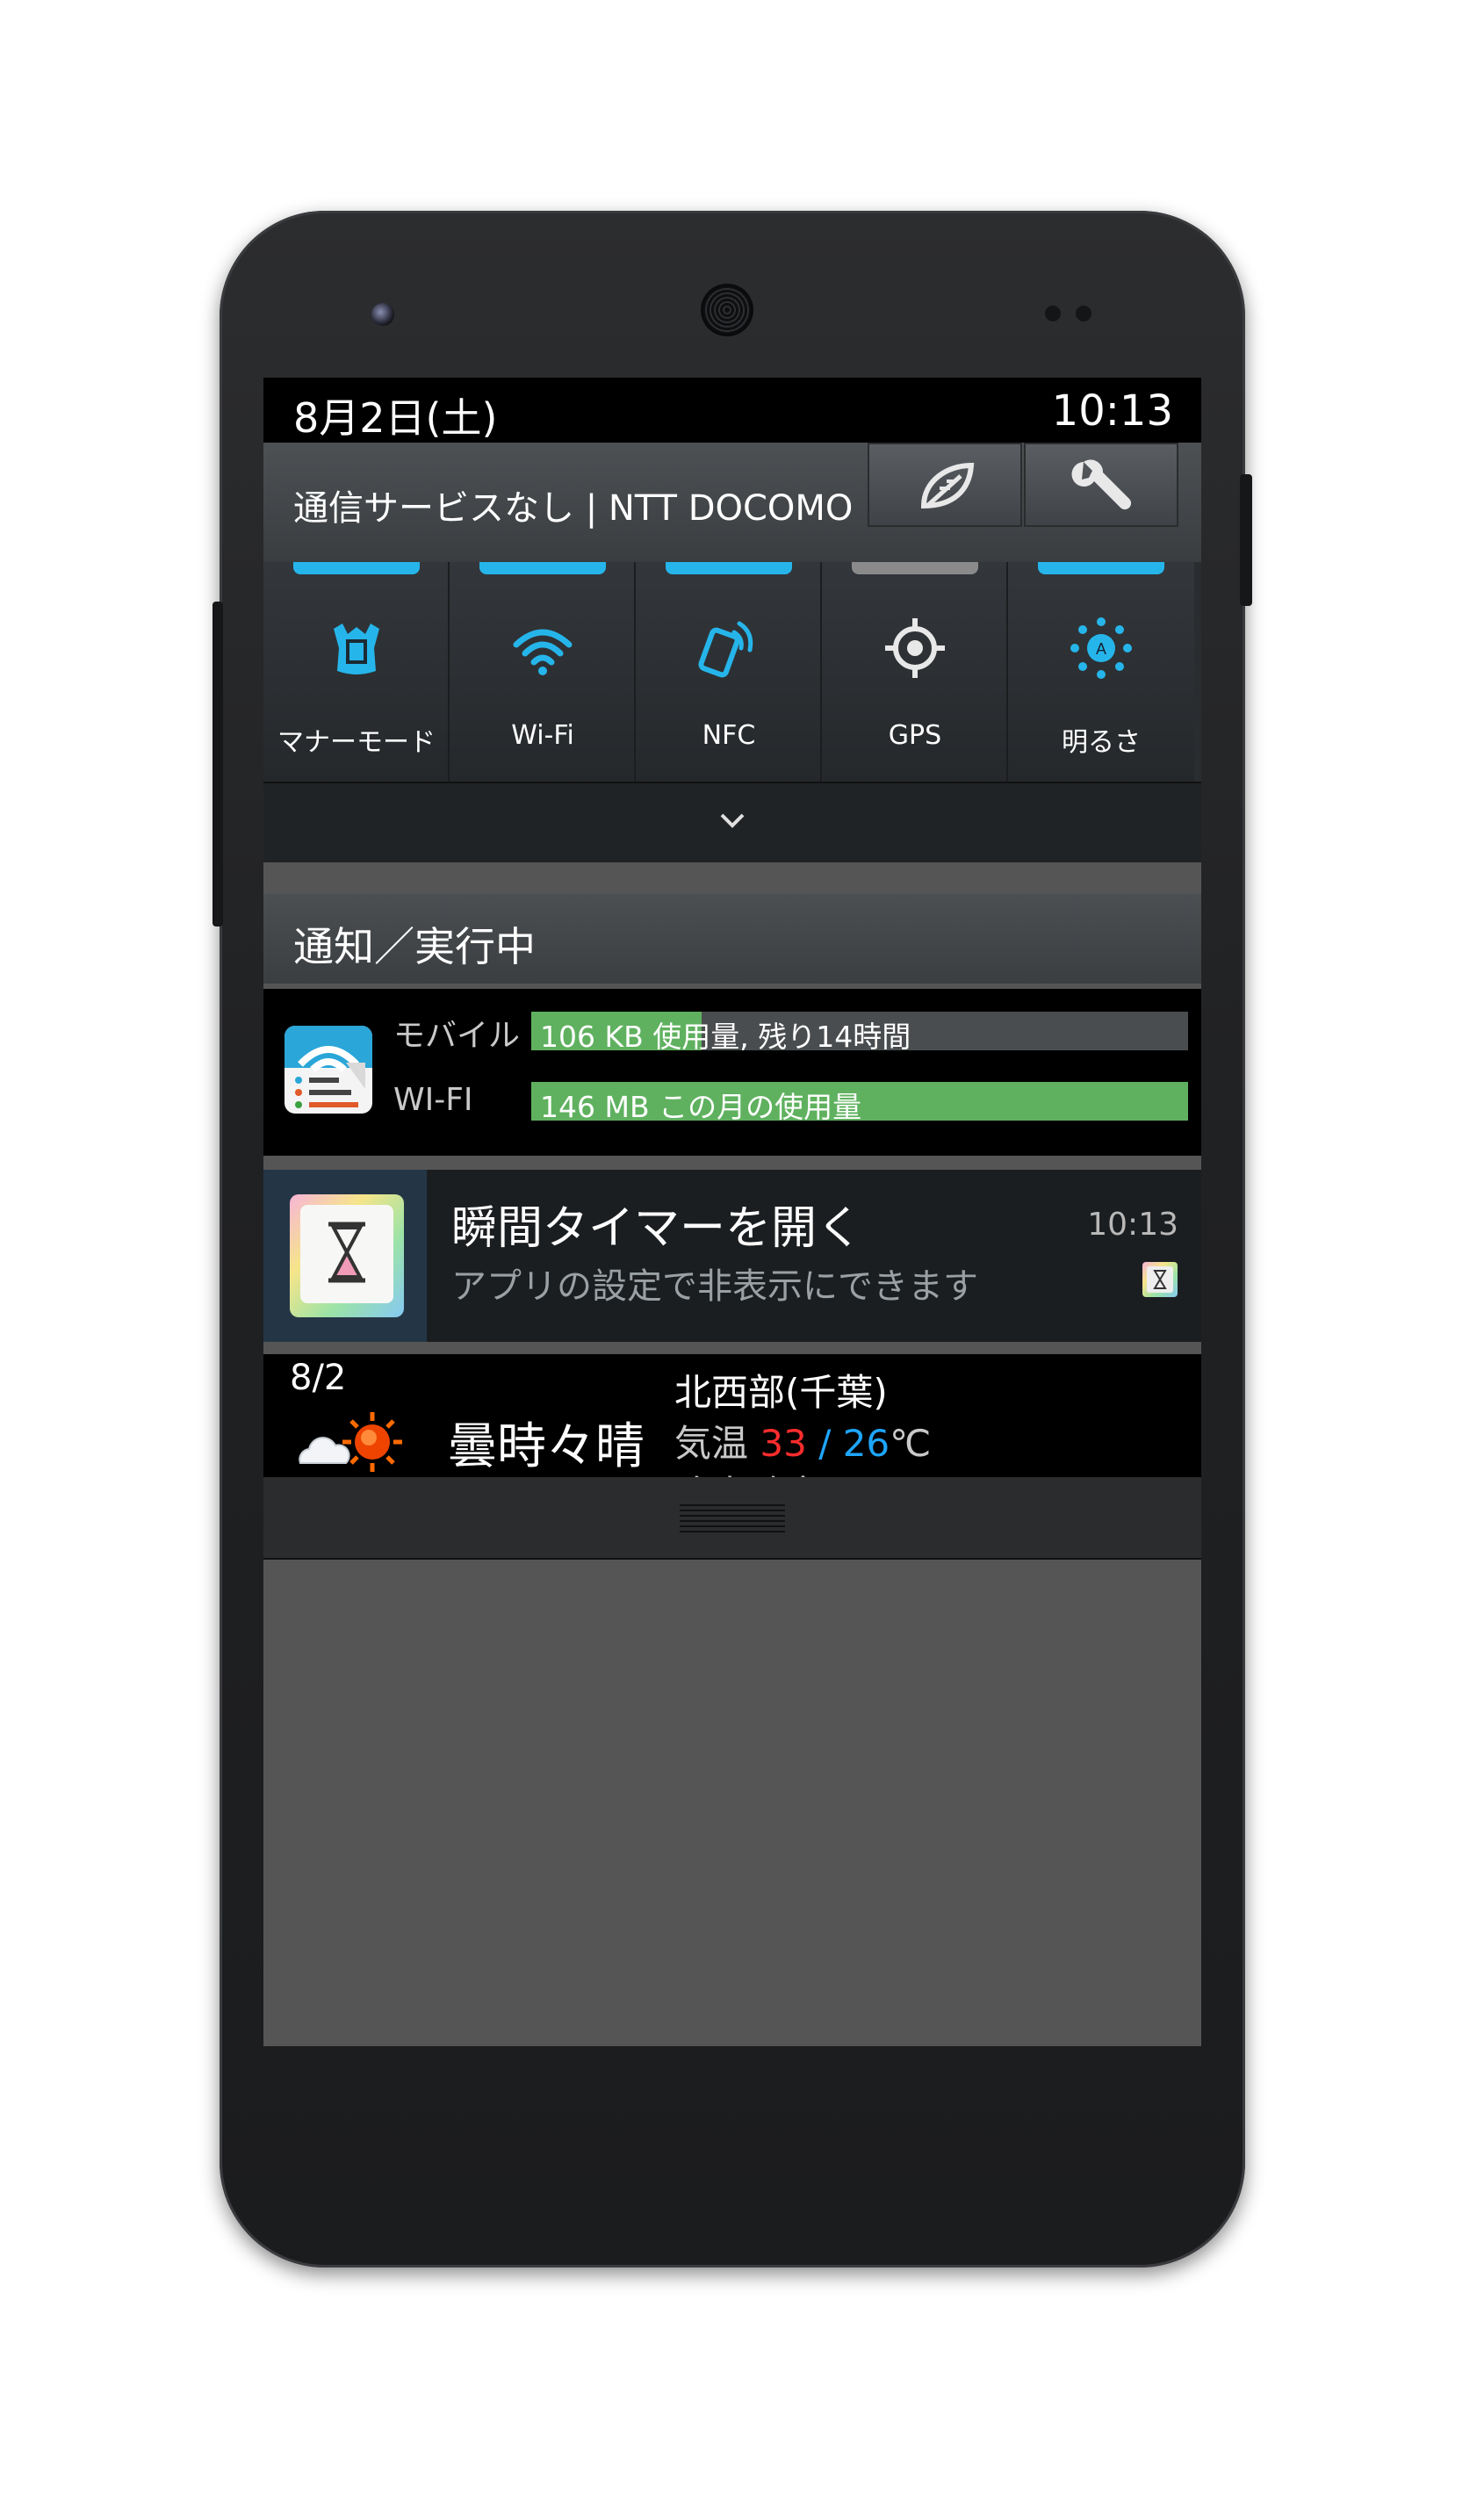  I want to click on light-sensor, so click(1083, 313).